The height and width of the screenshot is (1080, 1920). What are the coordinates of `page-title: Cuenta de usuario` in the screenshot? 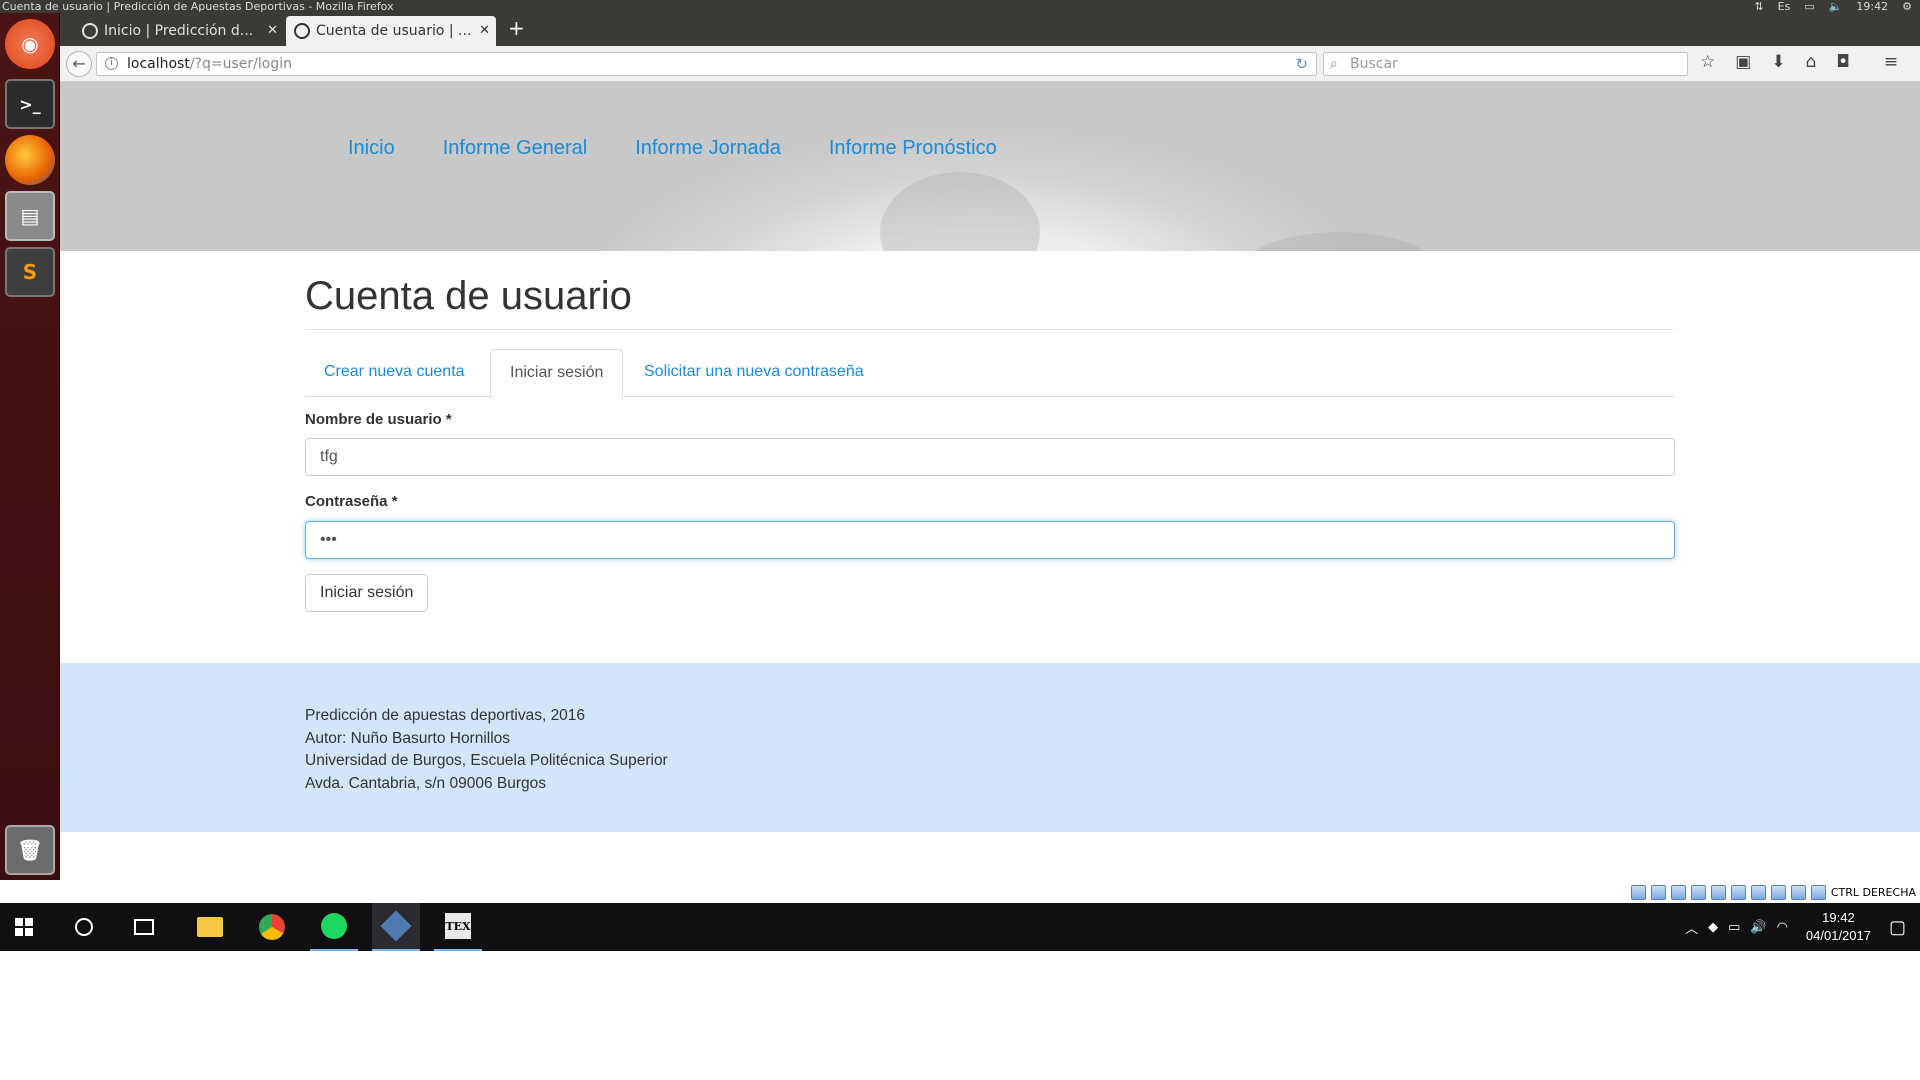 It's located at (468, 296).